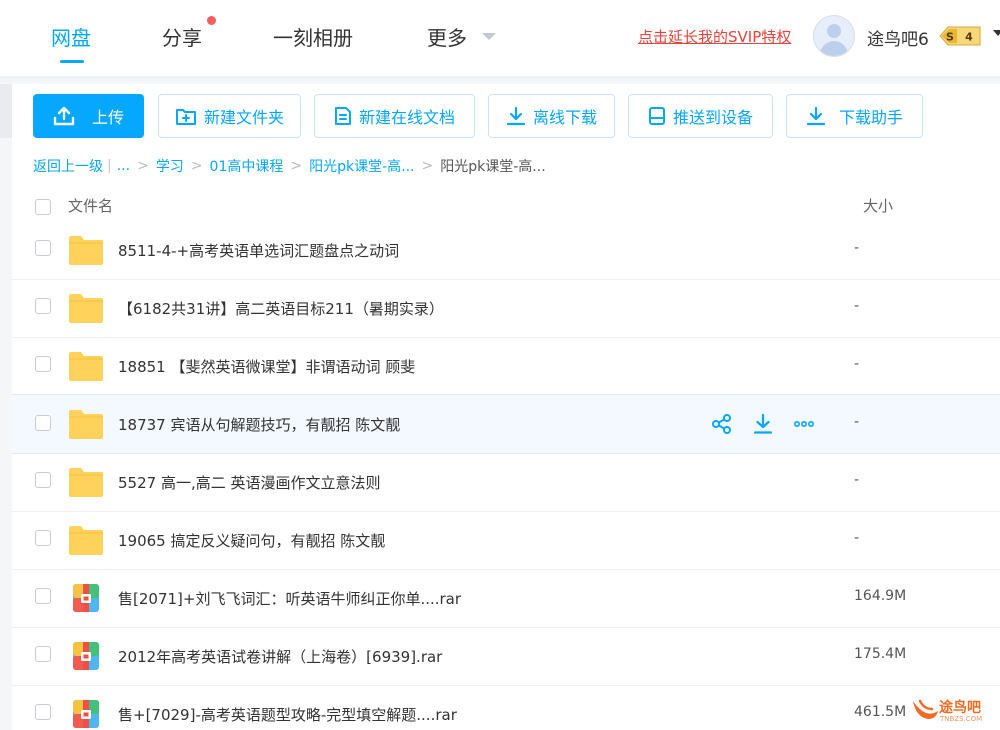  Describe the element at coordinates (185, 117) in the screenshot. I see `new-folder-icon` at that location.